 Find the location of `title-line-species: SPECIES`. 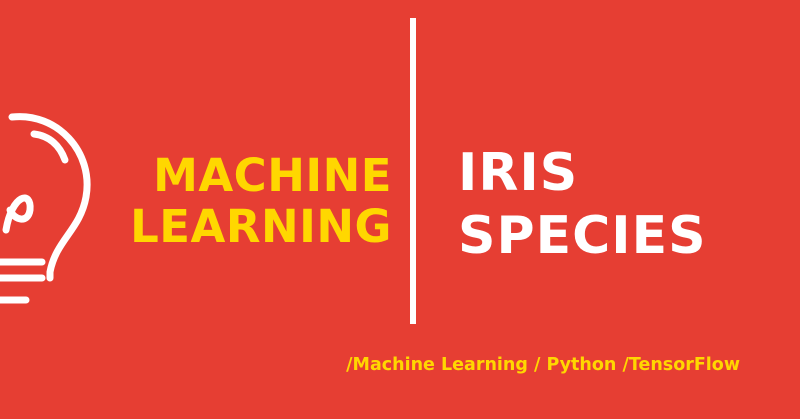

title-line-species: SPECIES is located at coordinates (582, 236).